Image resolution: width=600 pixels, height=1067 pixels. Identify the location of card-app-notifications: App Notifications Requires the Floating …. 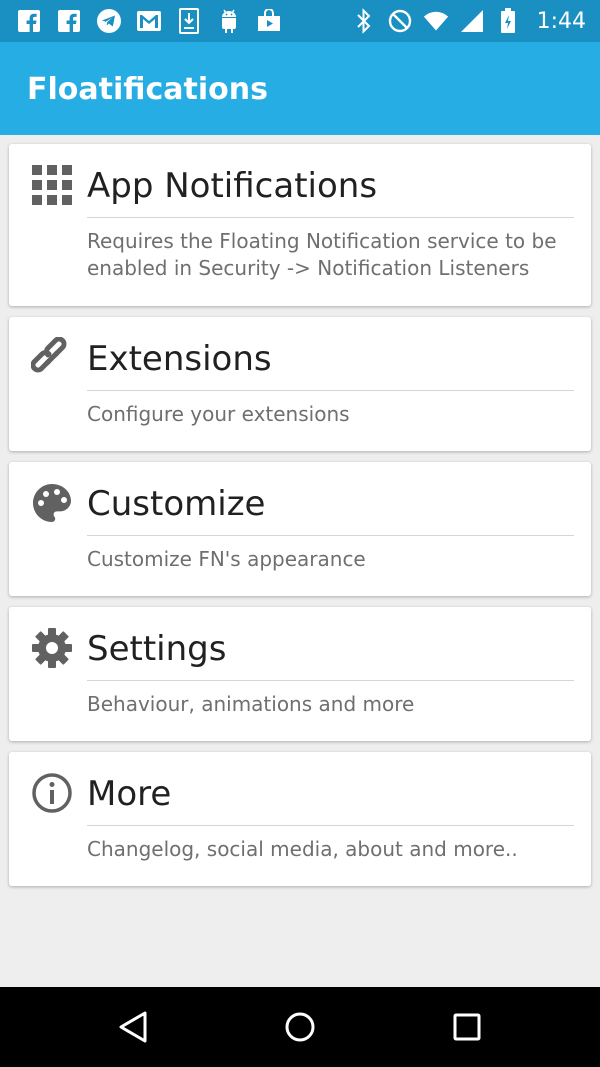
(300, 225).